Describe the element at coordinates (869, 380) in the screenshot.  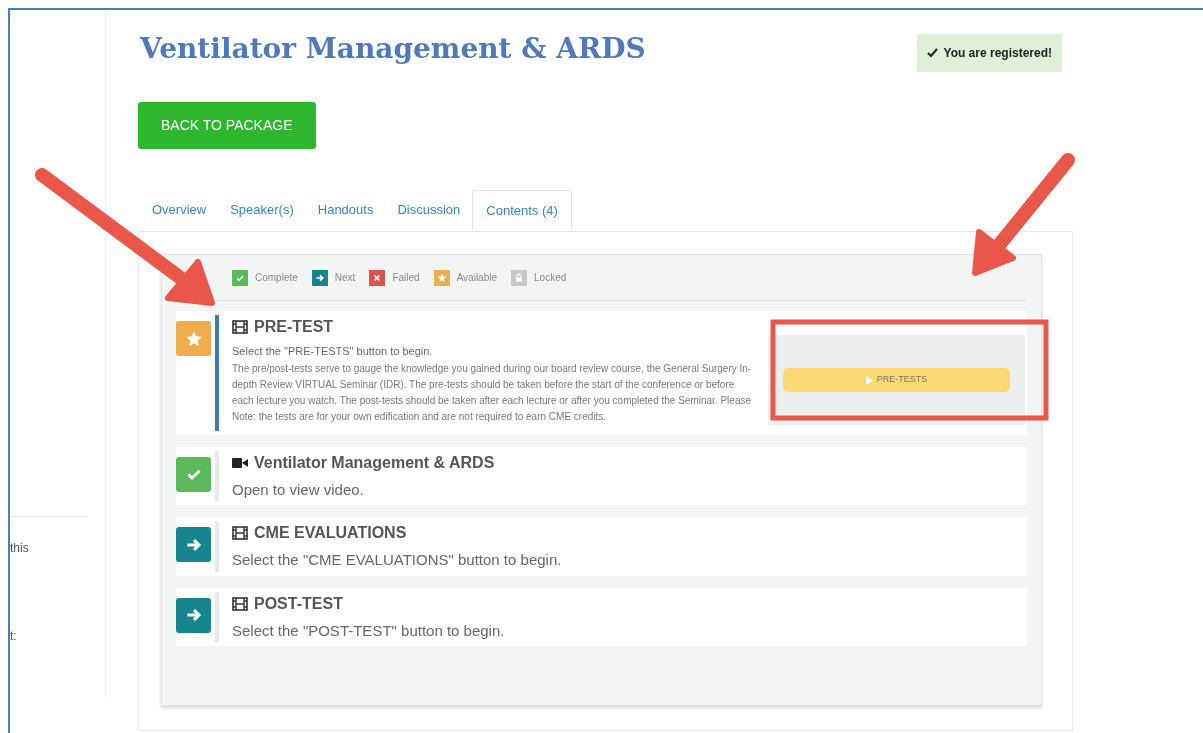
I see `play-icon` at that location.